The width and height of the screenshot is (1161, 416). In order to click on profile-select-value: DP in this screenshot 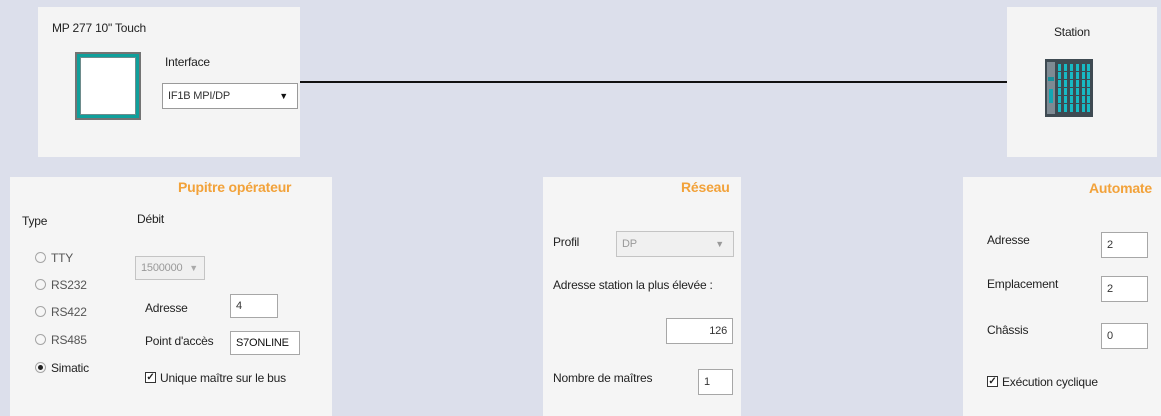, I will do `click(629, 244)`.